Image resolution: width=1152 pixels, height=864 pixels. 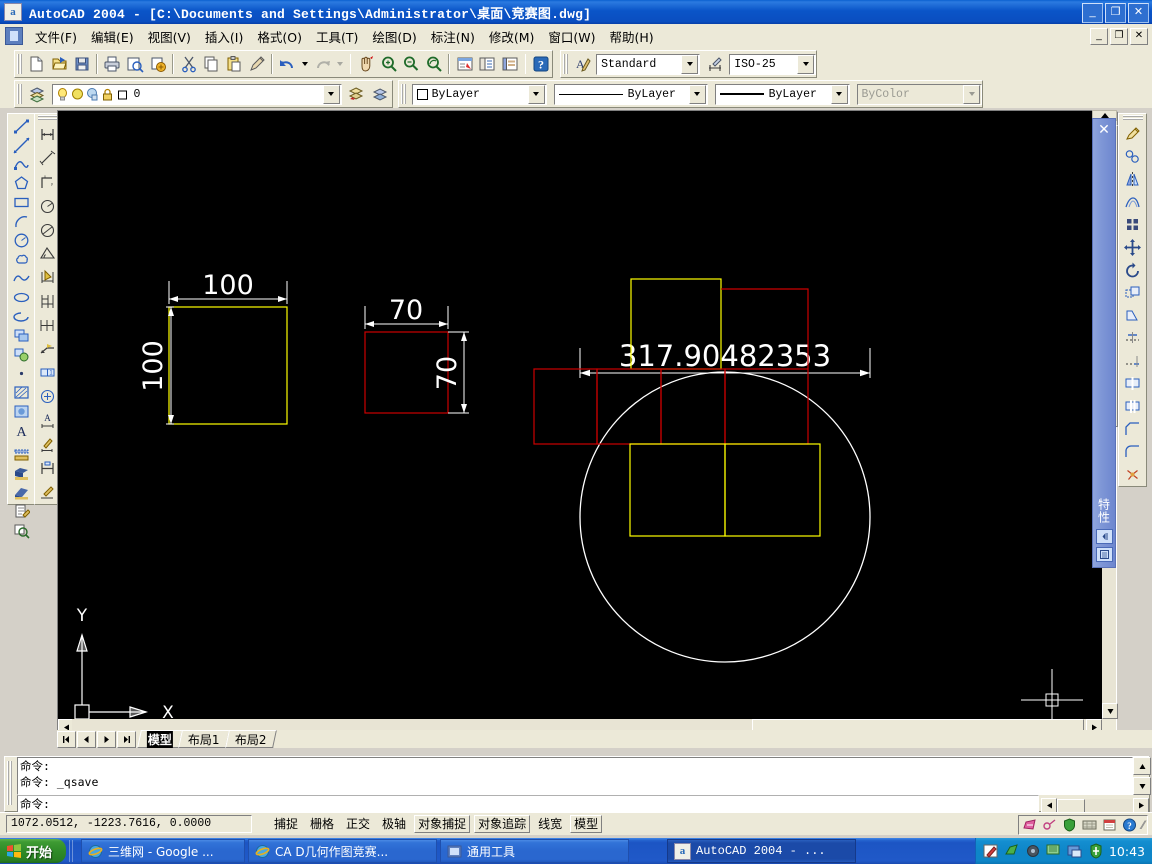 What do you see at coordinates (1092, 13) in the screenshot?
I see `minimize-button: _` at bounding box center [1092, 13].